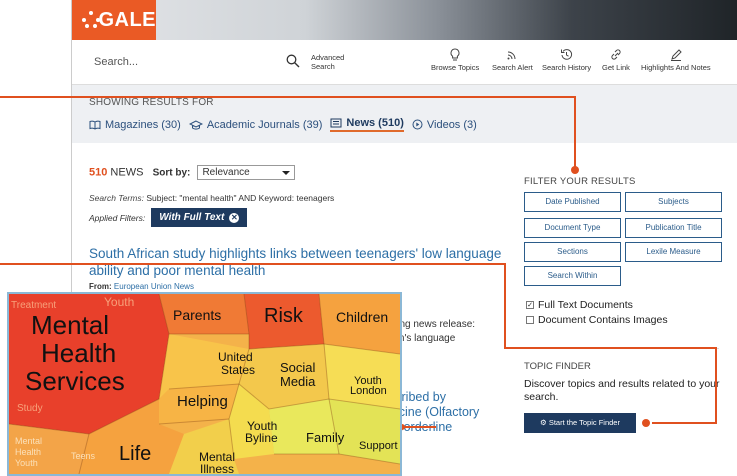 This screenshot has width=737, height=476. What do you see at coordinates (100, 286) in the screenshot?
I see `from-label: From:` at bounding box center [100, 286].